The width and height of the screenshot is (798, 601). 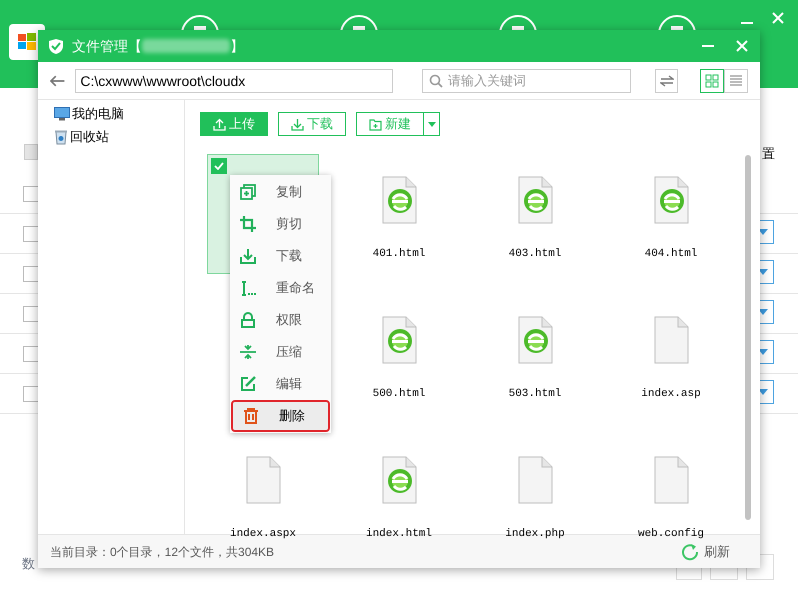 I want to click on trash-bin-icon, so click(x=61, y=137).